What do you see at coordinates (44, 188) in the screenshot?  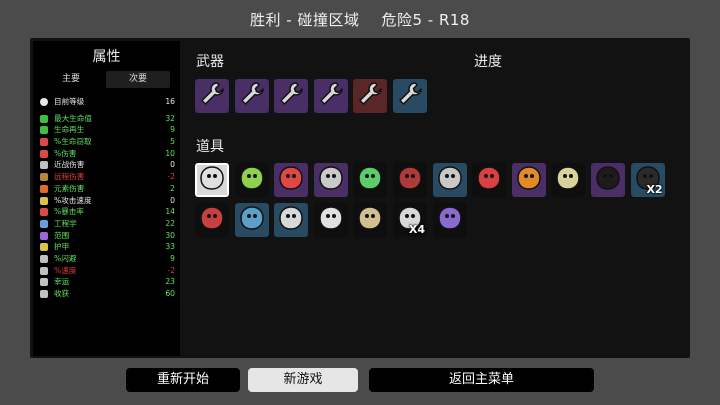 I see `flame-icon` at bounding box center [44, 188].